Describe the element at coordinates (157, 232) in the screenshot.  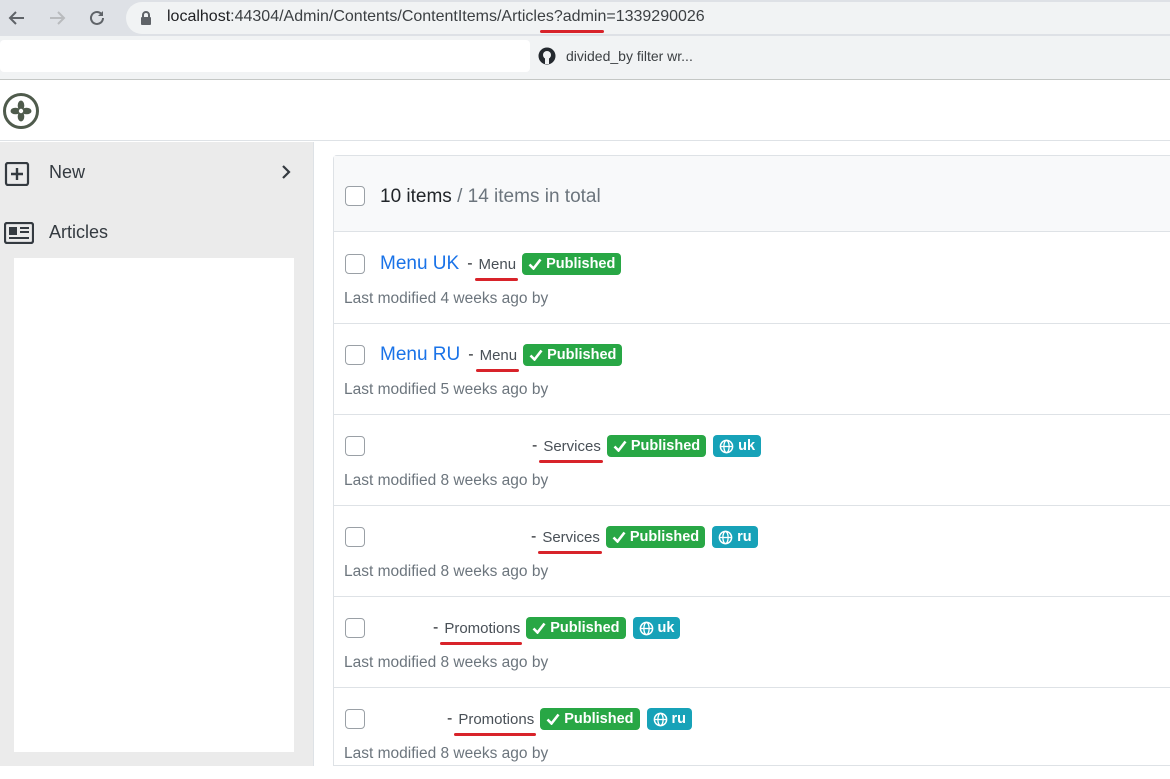
I see `sidebar-item-articles: Articles` at that location.